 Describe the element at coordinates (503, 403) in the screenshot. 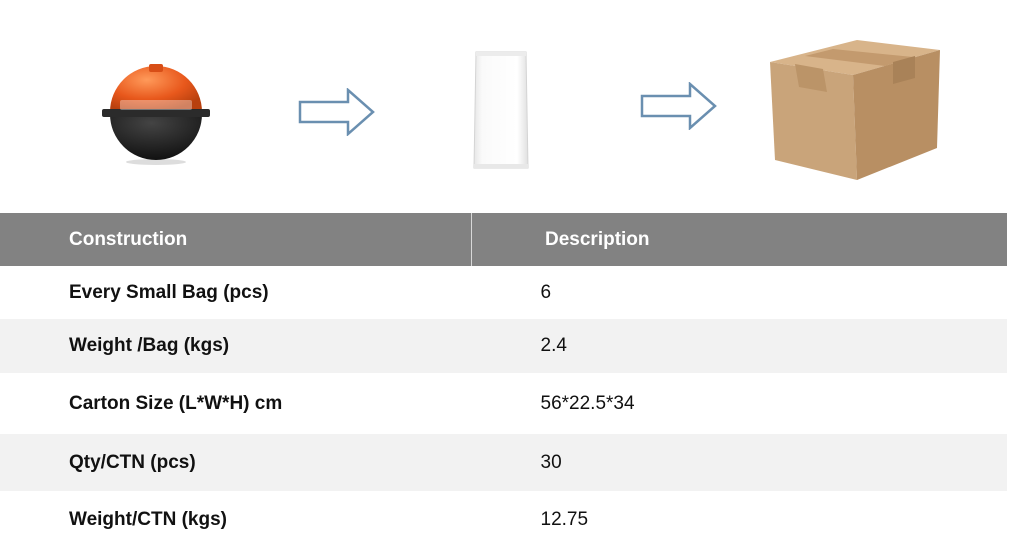

I see `table-row: Carton Size (L*W*H) cm 56*22.5*34` at that location.